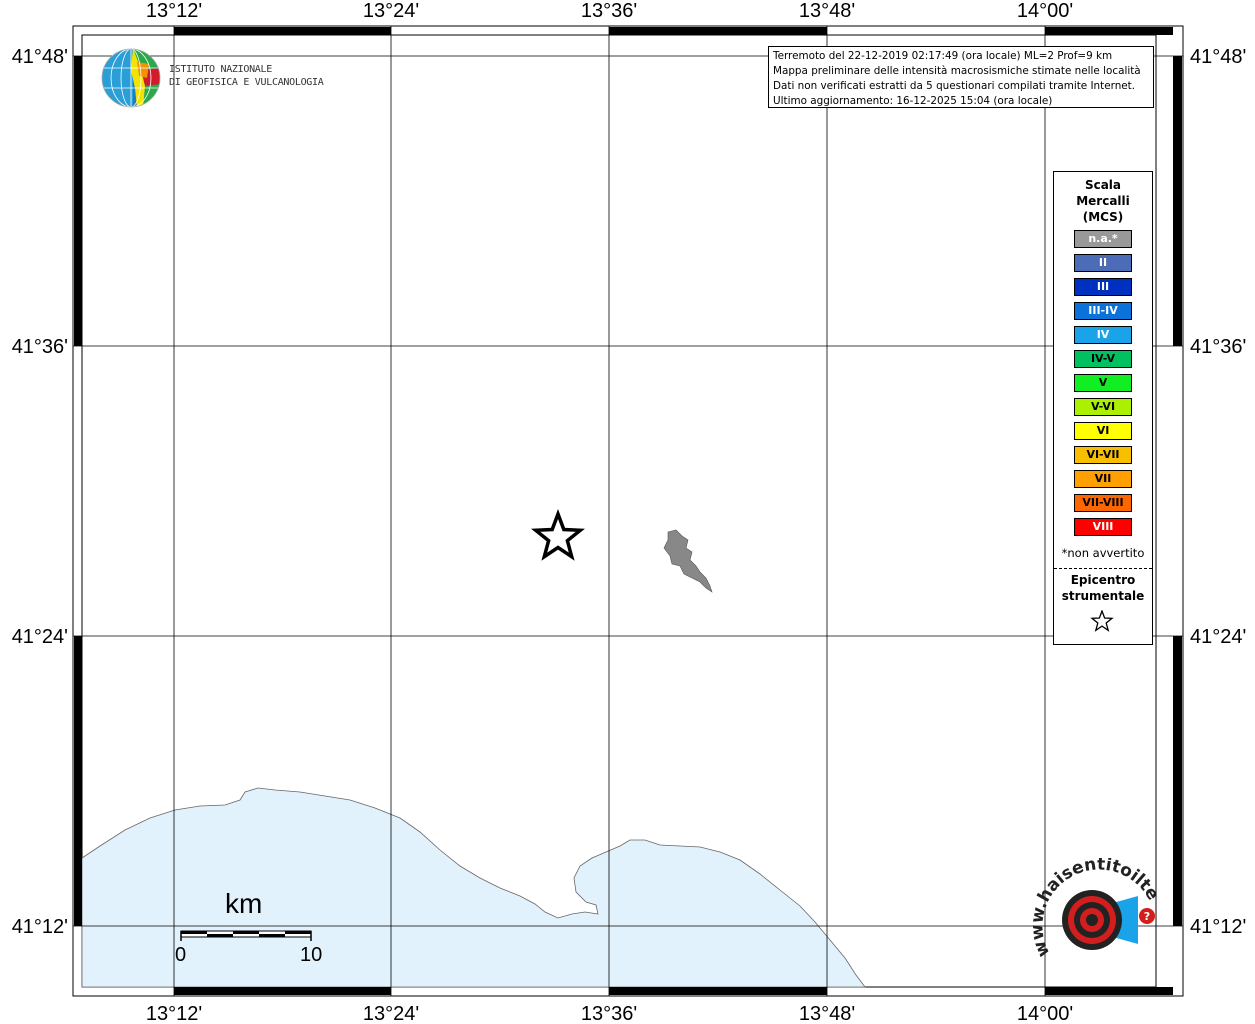  Describe the element at coordinates (1103, 503) in the screenshot. I see `legend-swatch-12: VII-VIII` at that location.